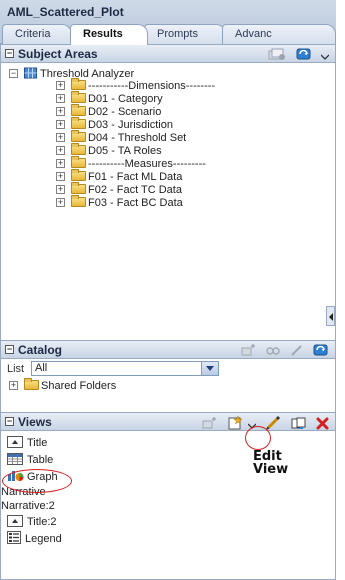 This screenshot has height=580, width=345. I want to click on tab-strip: Criteria Results Prompts Advanc, so click(169, 34).